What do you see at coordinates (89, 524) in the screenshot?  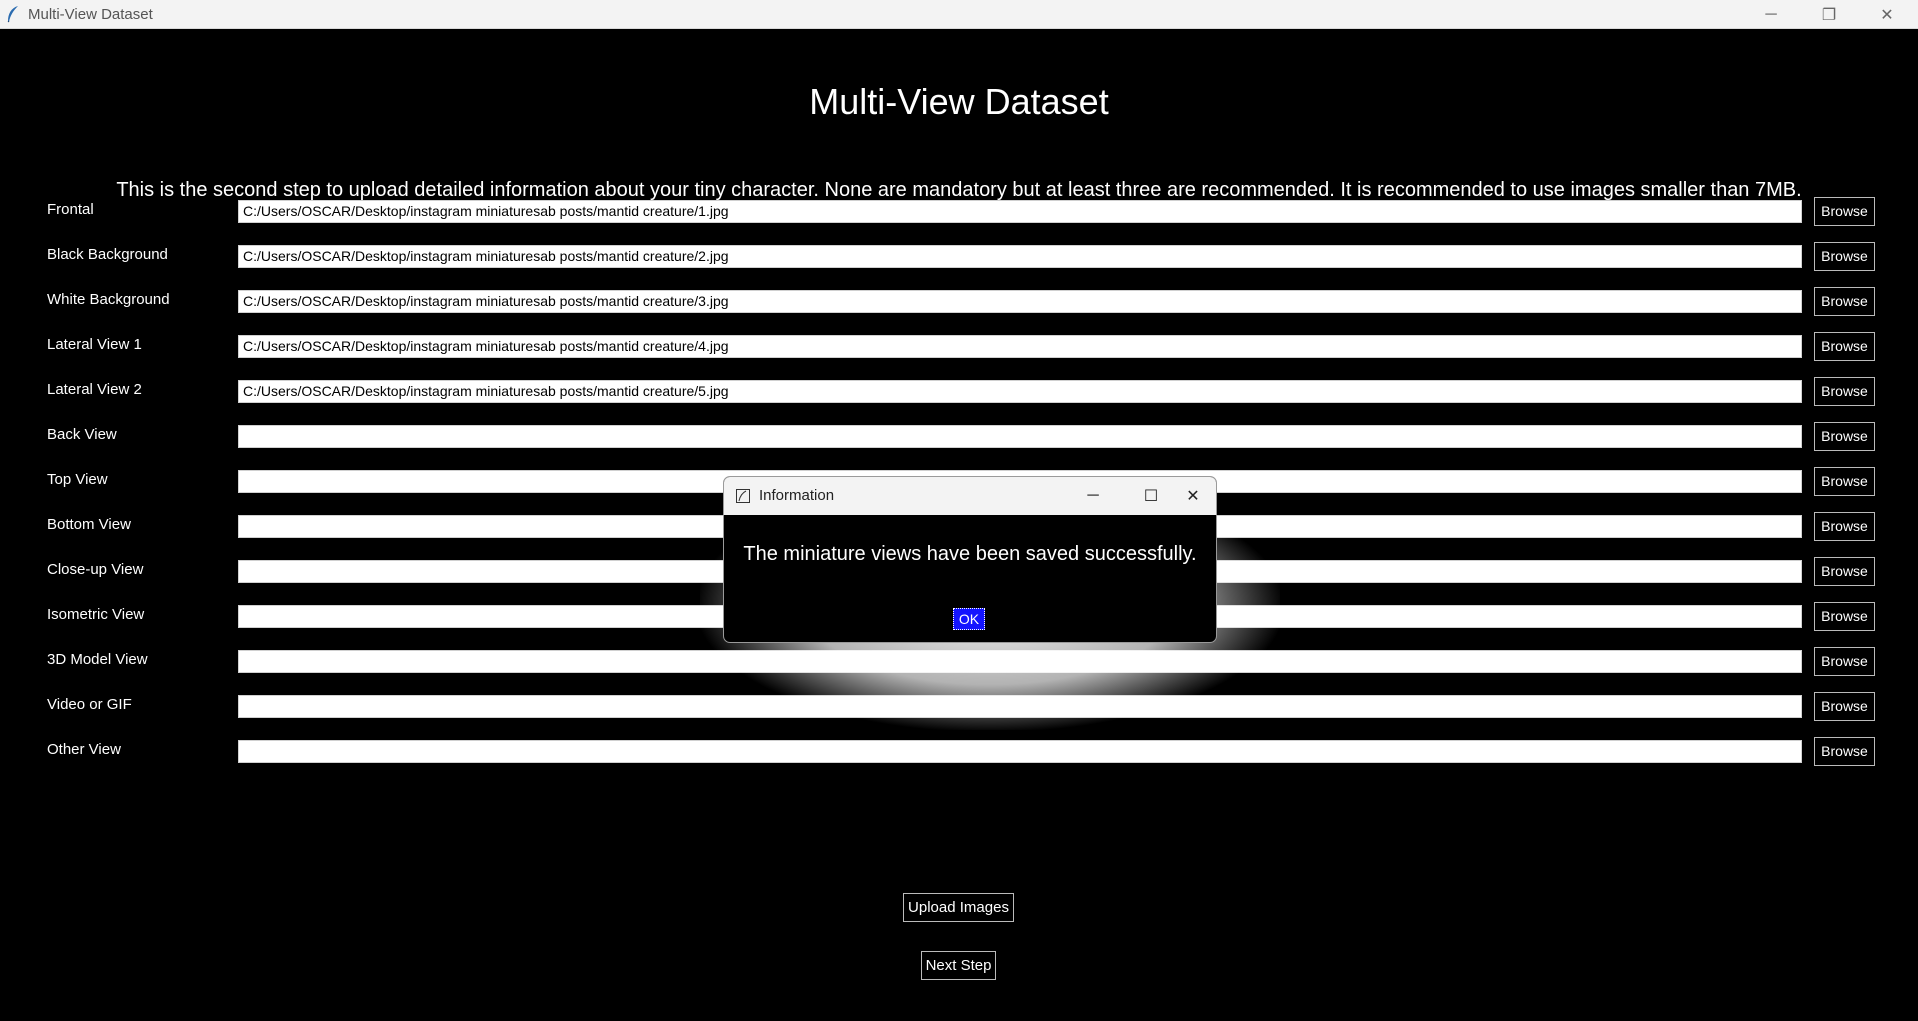 I see `label-bottom-view: Bottom View` at bounding box center [89, 524].